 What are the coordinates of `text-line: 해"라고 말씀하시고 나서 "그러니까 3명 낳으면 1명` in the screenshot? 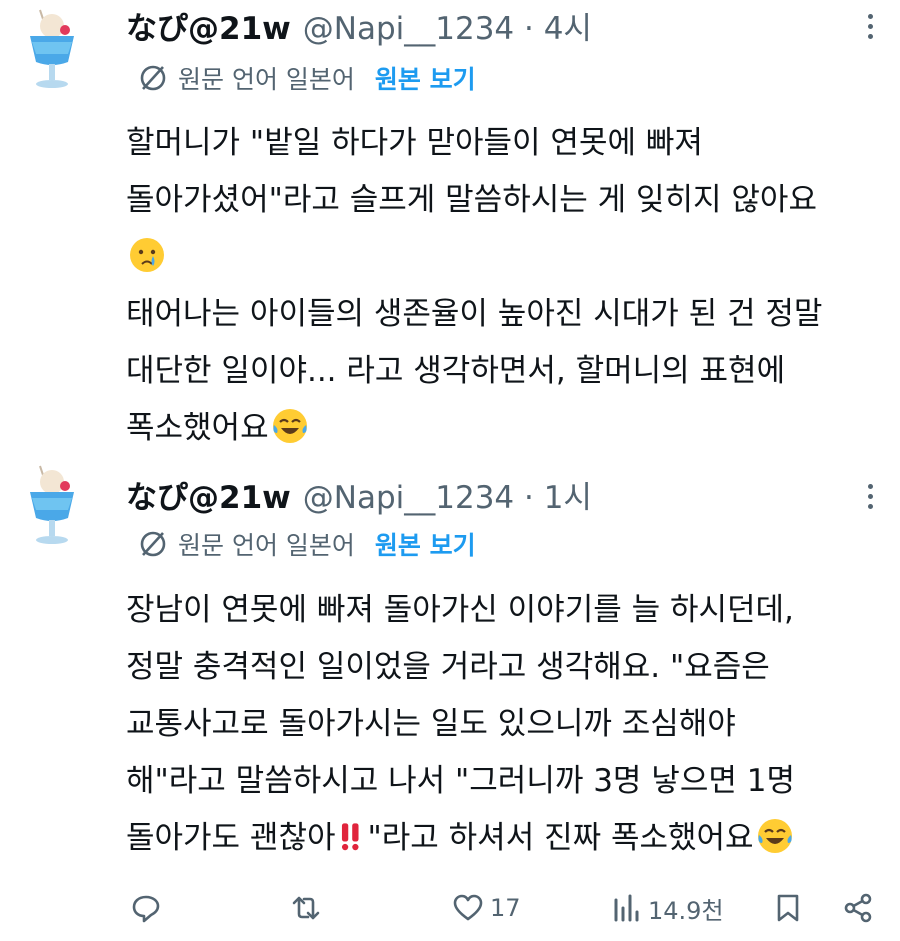 It's located at (460, 781).